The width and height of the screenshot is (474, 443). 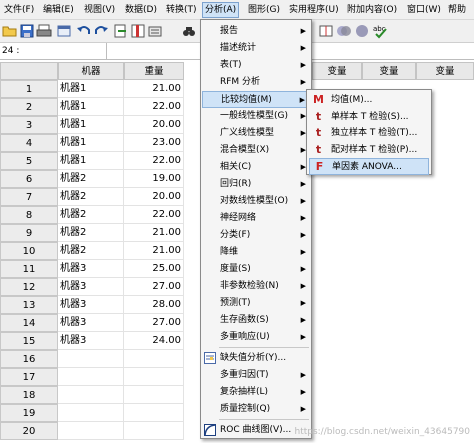 I want to click on row-number: 19, so click(x=29, y=413).